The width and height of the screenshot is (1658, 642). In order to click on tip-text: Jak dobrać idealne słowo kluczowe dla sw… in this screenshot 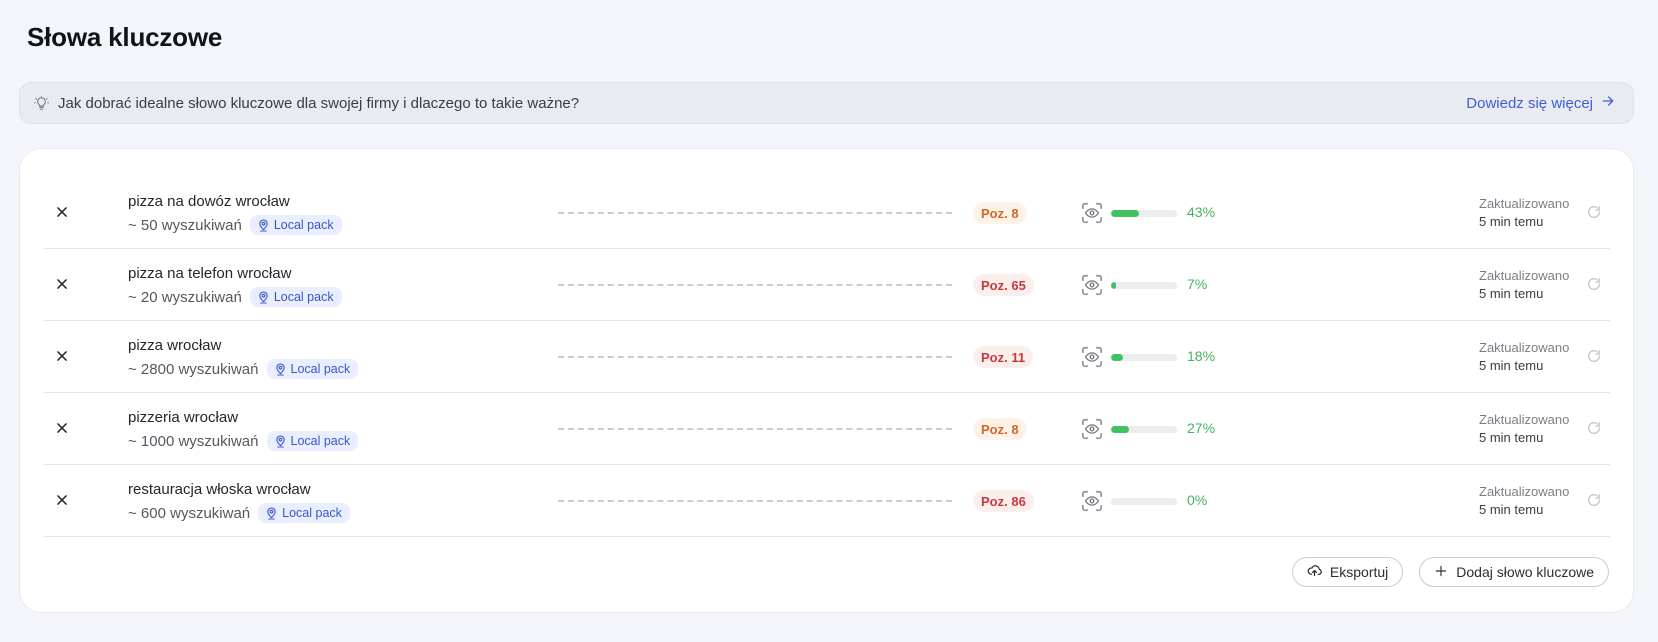, I will do `click(319, 103)`.